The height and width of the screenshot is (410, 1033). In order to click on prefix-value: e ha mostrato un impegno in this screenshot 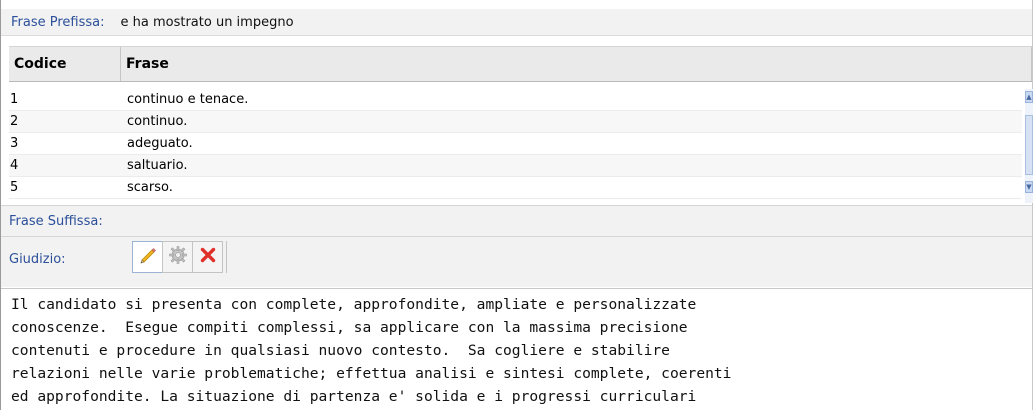, I will do `click(207, 22)`.